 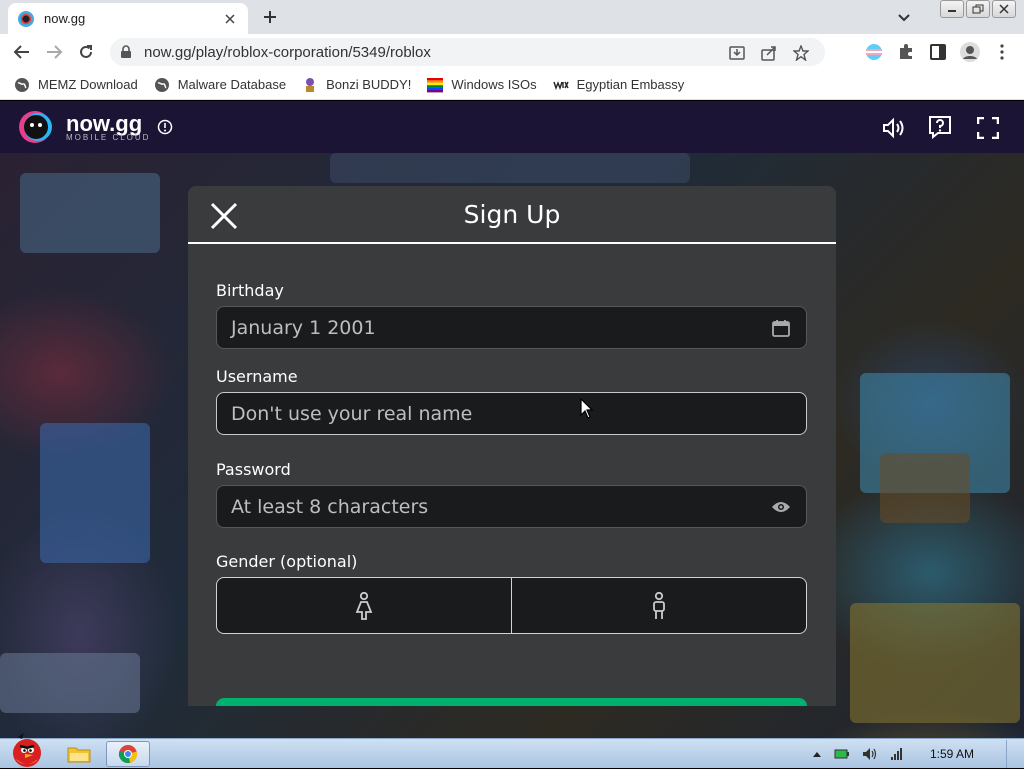 What do you see at coordinates (630, 84) in the screenshot?
I see `bookmark-label: Egyptian Embassy` at bounding box center [630, 84].